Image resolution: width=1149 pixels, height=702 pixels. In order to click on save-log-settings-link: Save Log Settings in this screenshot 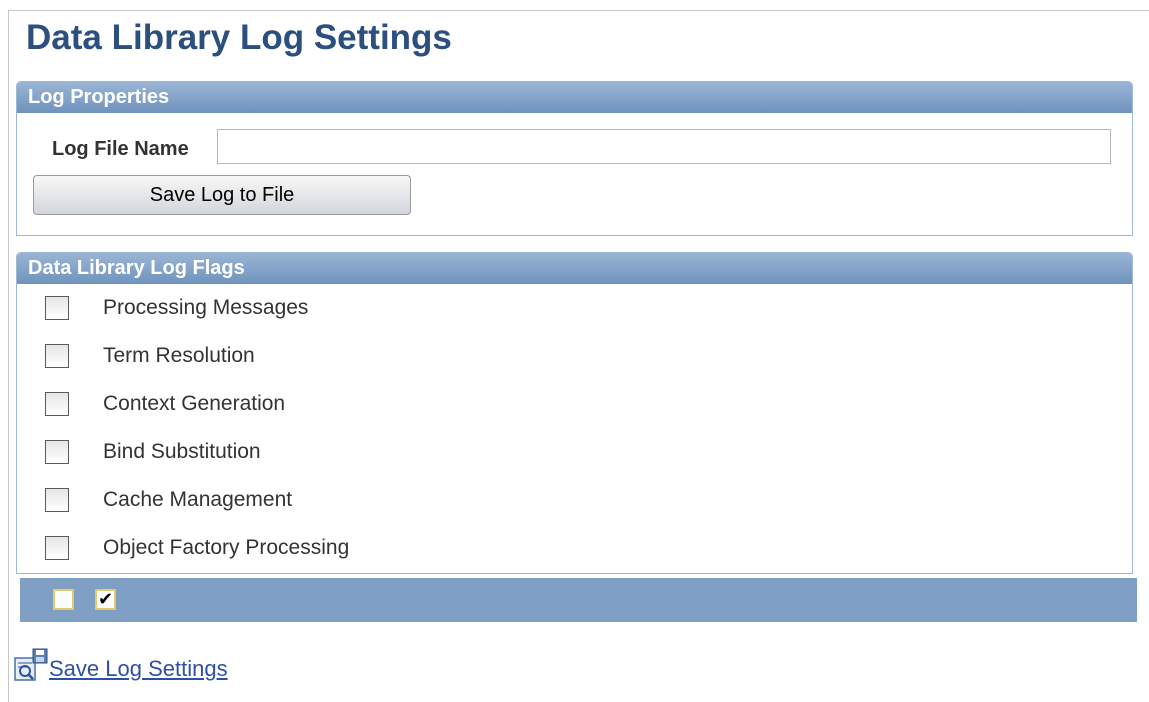, I will do `click(138, 669)`.